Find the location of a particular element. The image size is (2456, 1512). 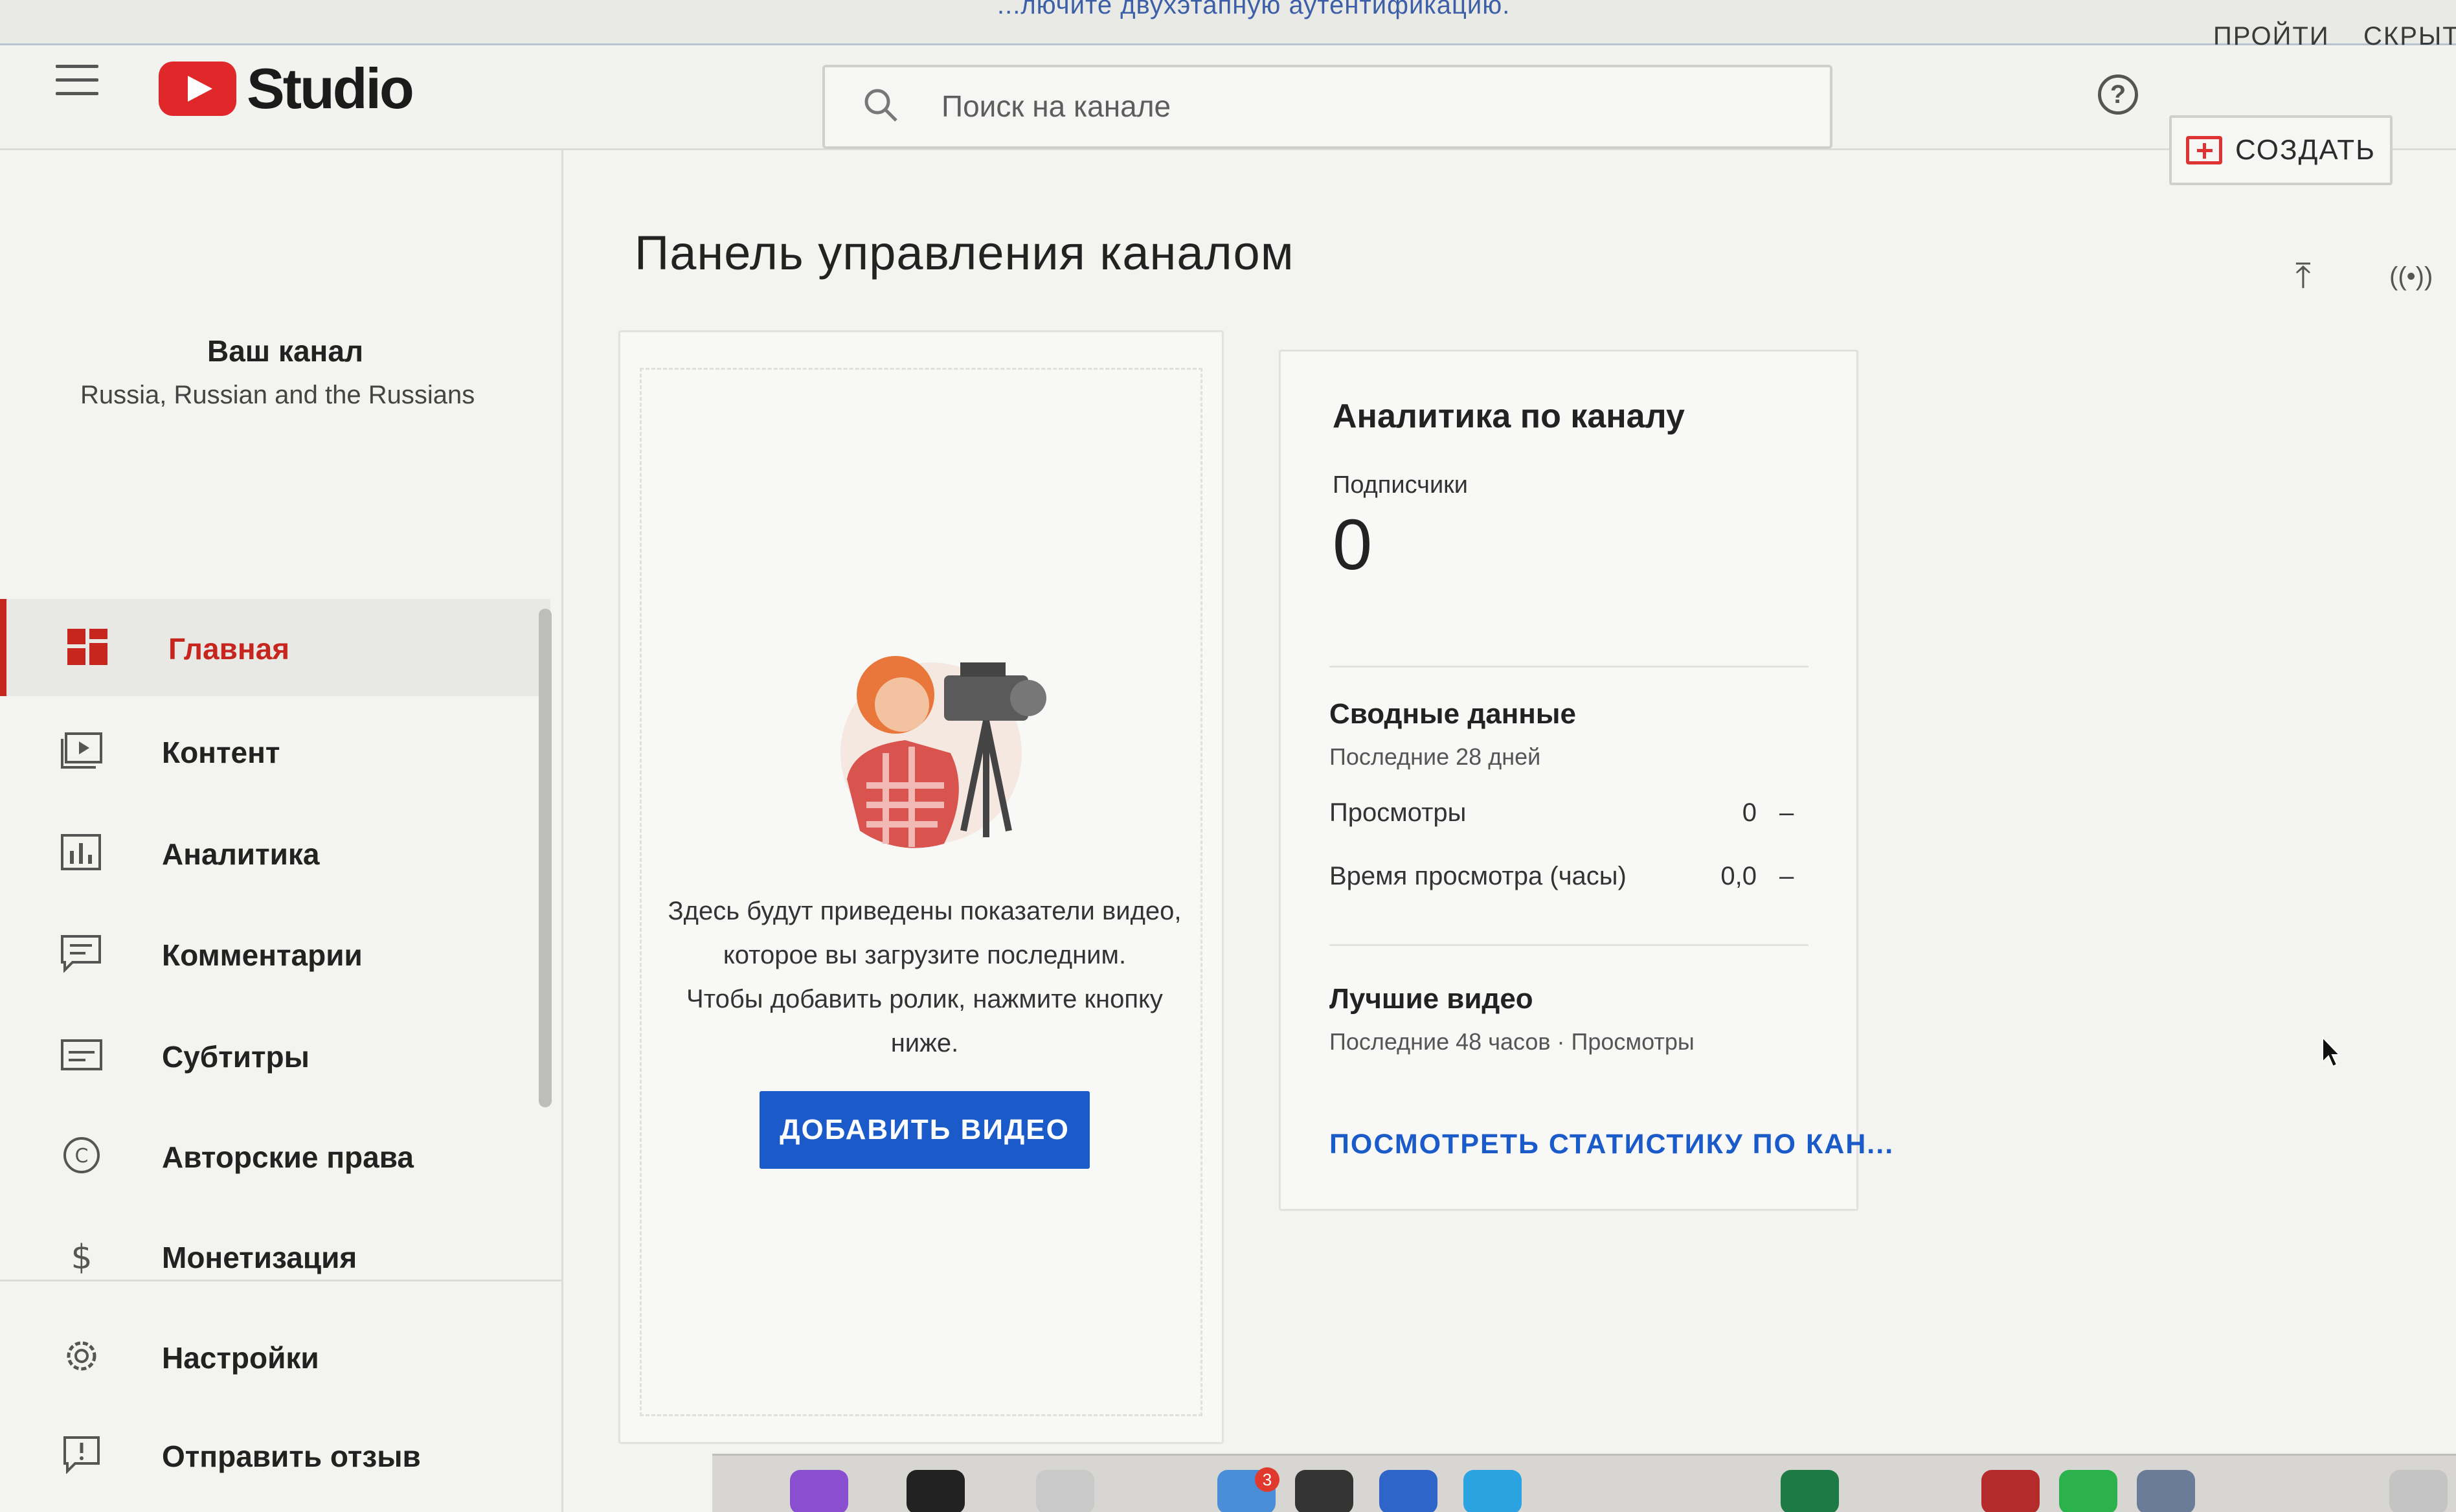

logo-text: Studio is located at coordinates (330, 88).